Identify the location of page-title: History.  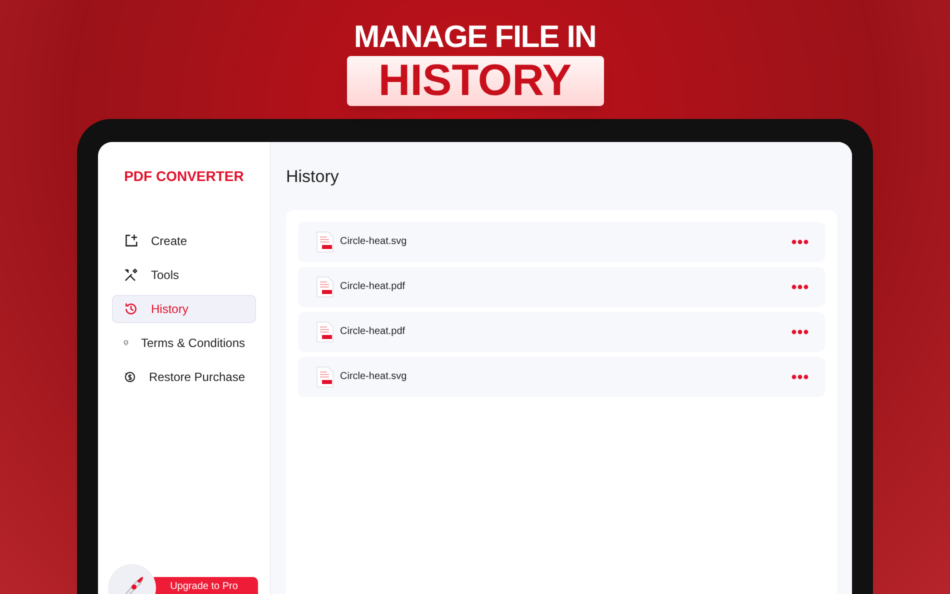
(313, 177).